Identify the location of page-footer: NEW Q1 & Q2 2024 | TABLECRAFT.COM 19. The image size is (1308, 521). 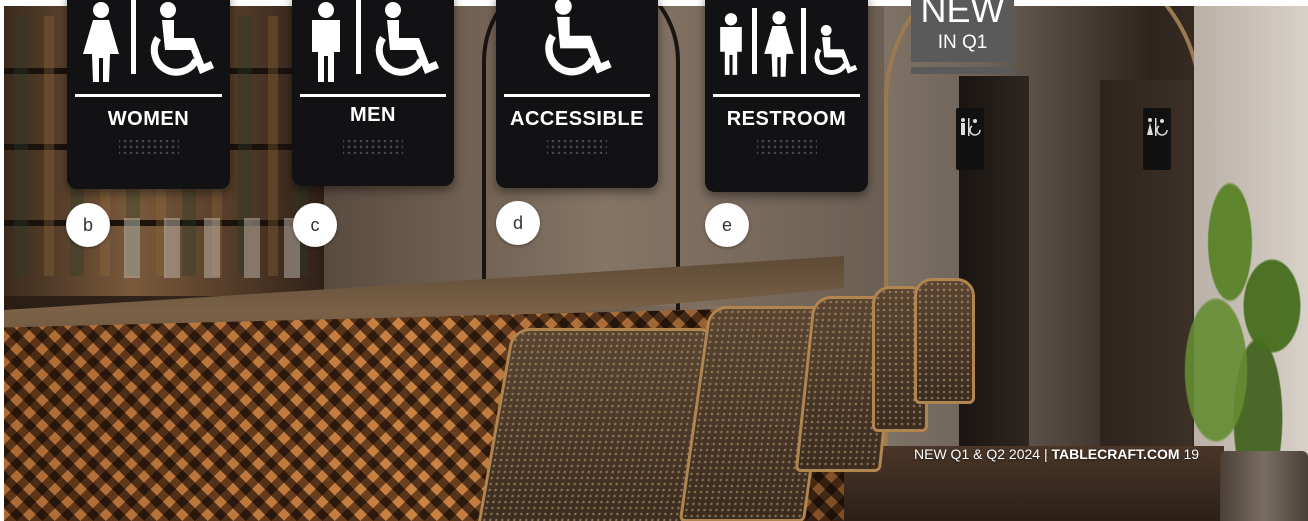
(1056, 454).